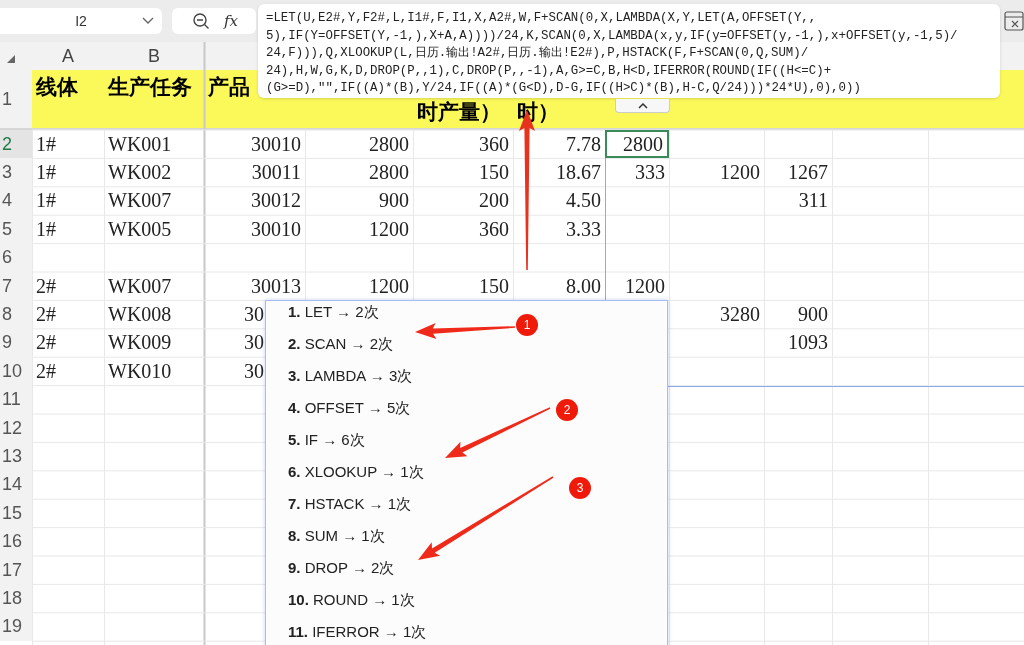 The width and height of the screenshot is (1024, 645). Describe the element at coordinates (140, 173) in the screenshot. I see `table-cell: WK002` at that location.